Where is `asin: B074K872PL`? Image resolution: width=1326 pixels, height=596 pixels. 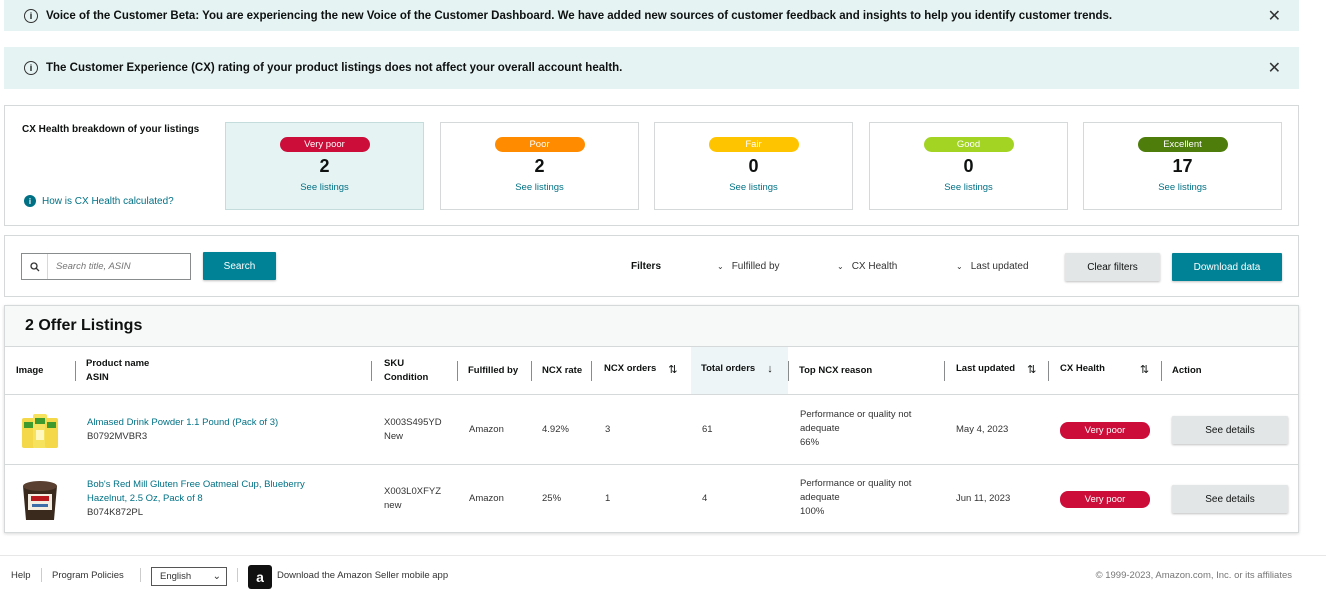
asin: B074K872PL is located at coordinates (115, 512).